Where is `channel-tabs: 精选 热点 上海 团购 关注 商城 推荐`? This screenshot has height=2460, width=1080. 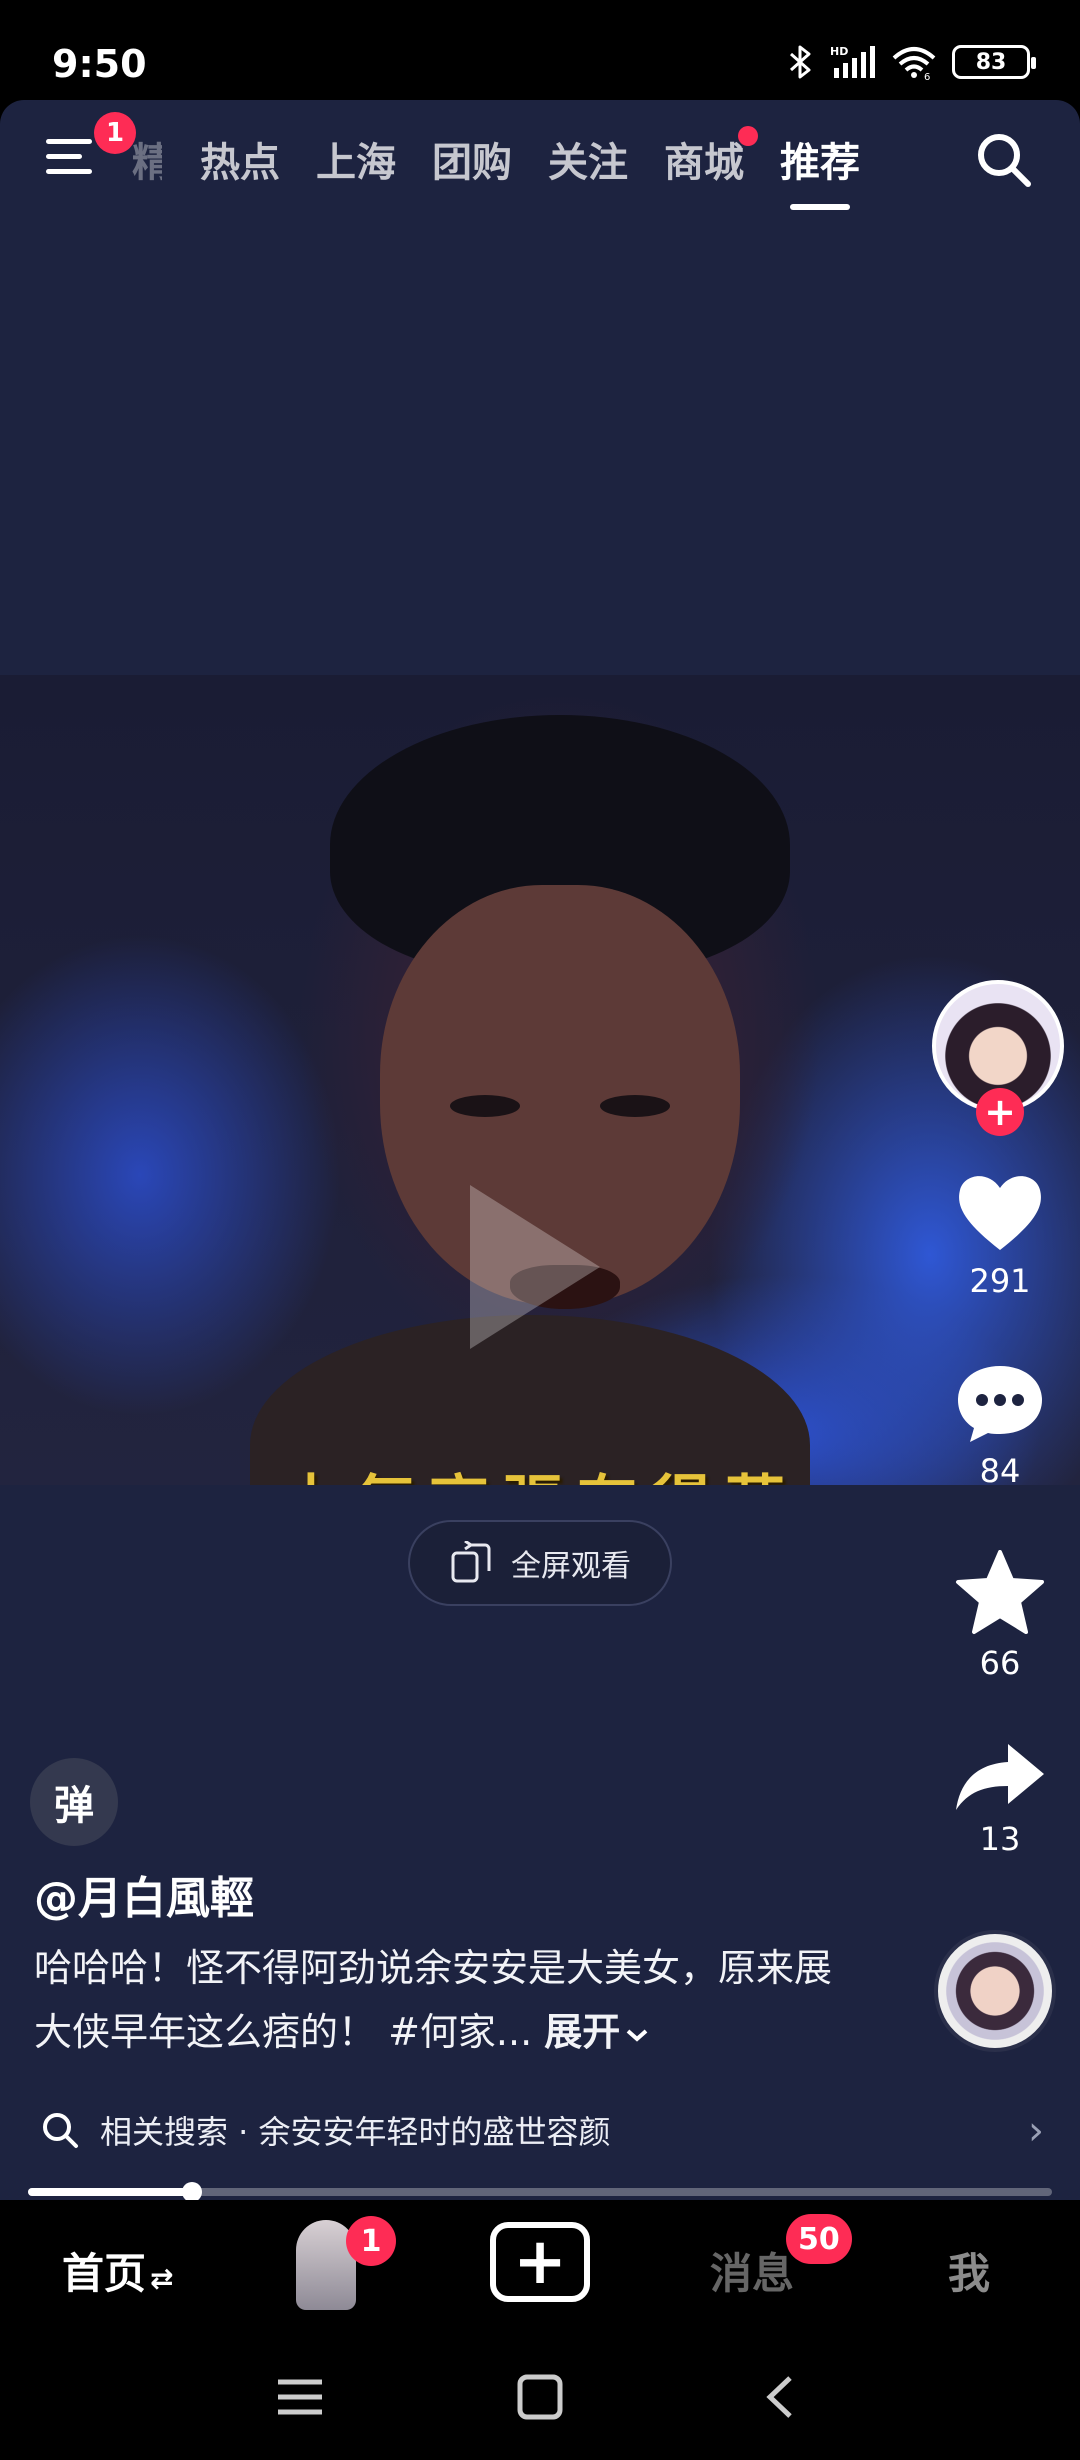
channel-tabs: 精选 热点 上海 团购 关注 商城 推荐 is located at coordinates (514, 157).